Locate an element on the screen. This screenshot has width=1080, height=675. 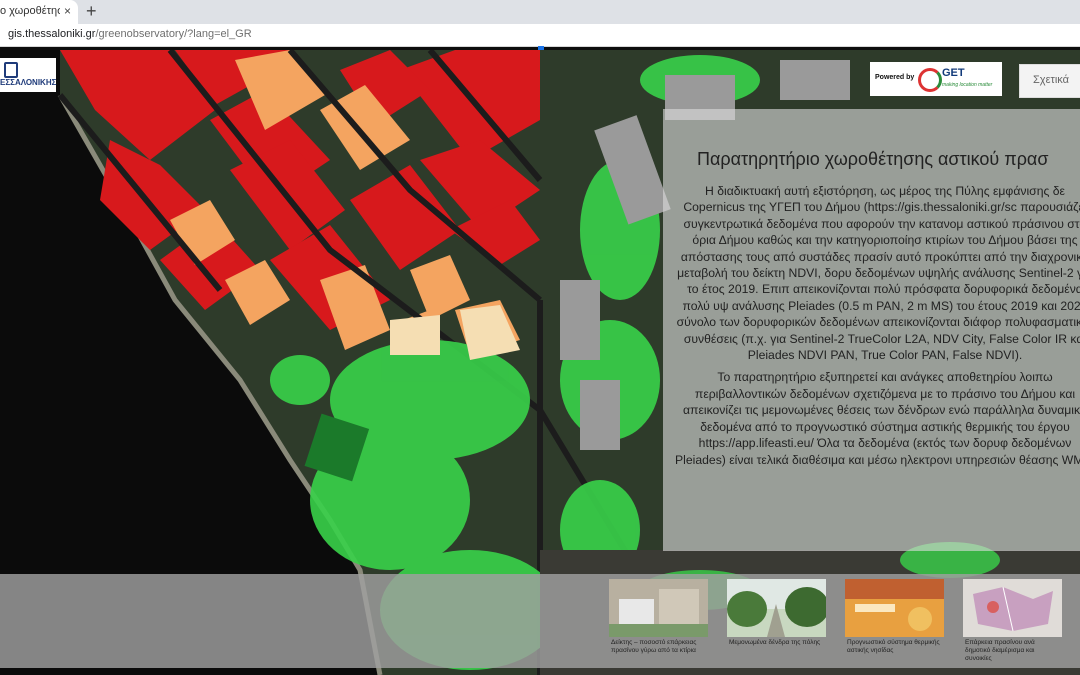
new-tab-icon: + is located at coordinates (91, 11).